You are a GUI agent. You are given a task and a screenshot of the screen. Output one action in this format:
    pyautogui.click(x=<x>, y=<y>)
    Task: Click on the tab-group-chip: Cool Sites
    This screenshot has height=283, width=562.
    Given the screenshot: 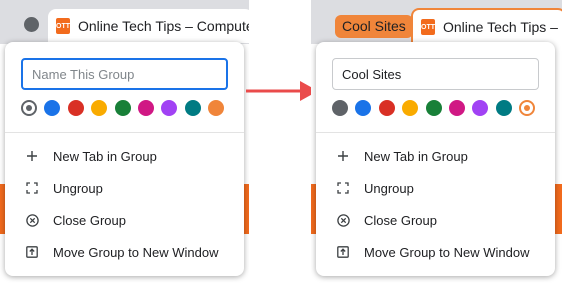 What is the action you would take?
    pyautogui.click(x=374, y=26)
    